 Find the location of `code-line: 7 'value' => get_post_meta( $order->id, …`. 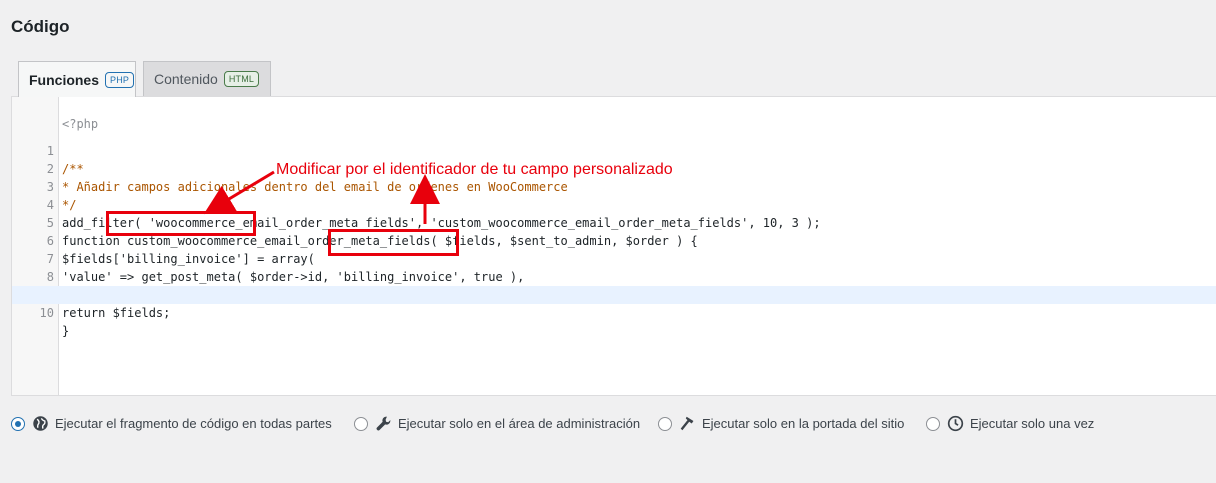

code-line: 7 'value' => get_post_meta( $order->id, … is located at coordinates (614, 258).